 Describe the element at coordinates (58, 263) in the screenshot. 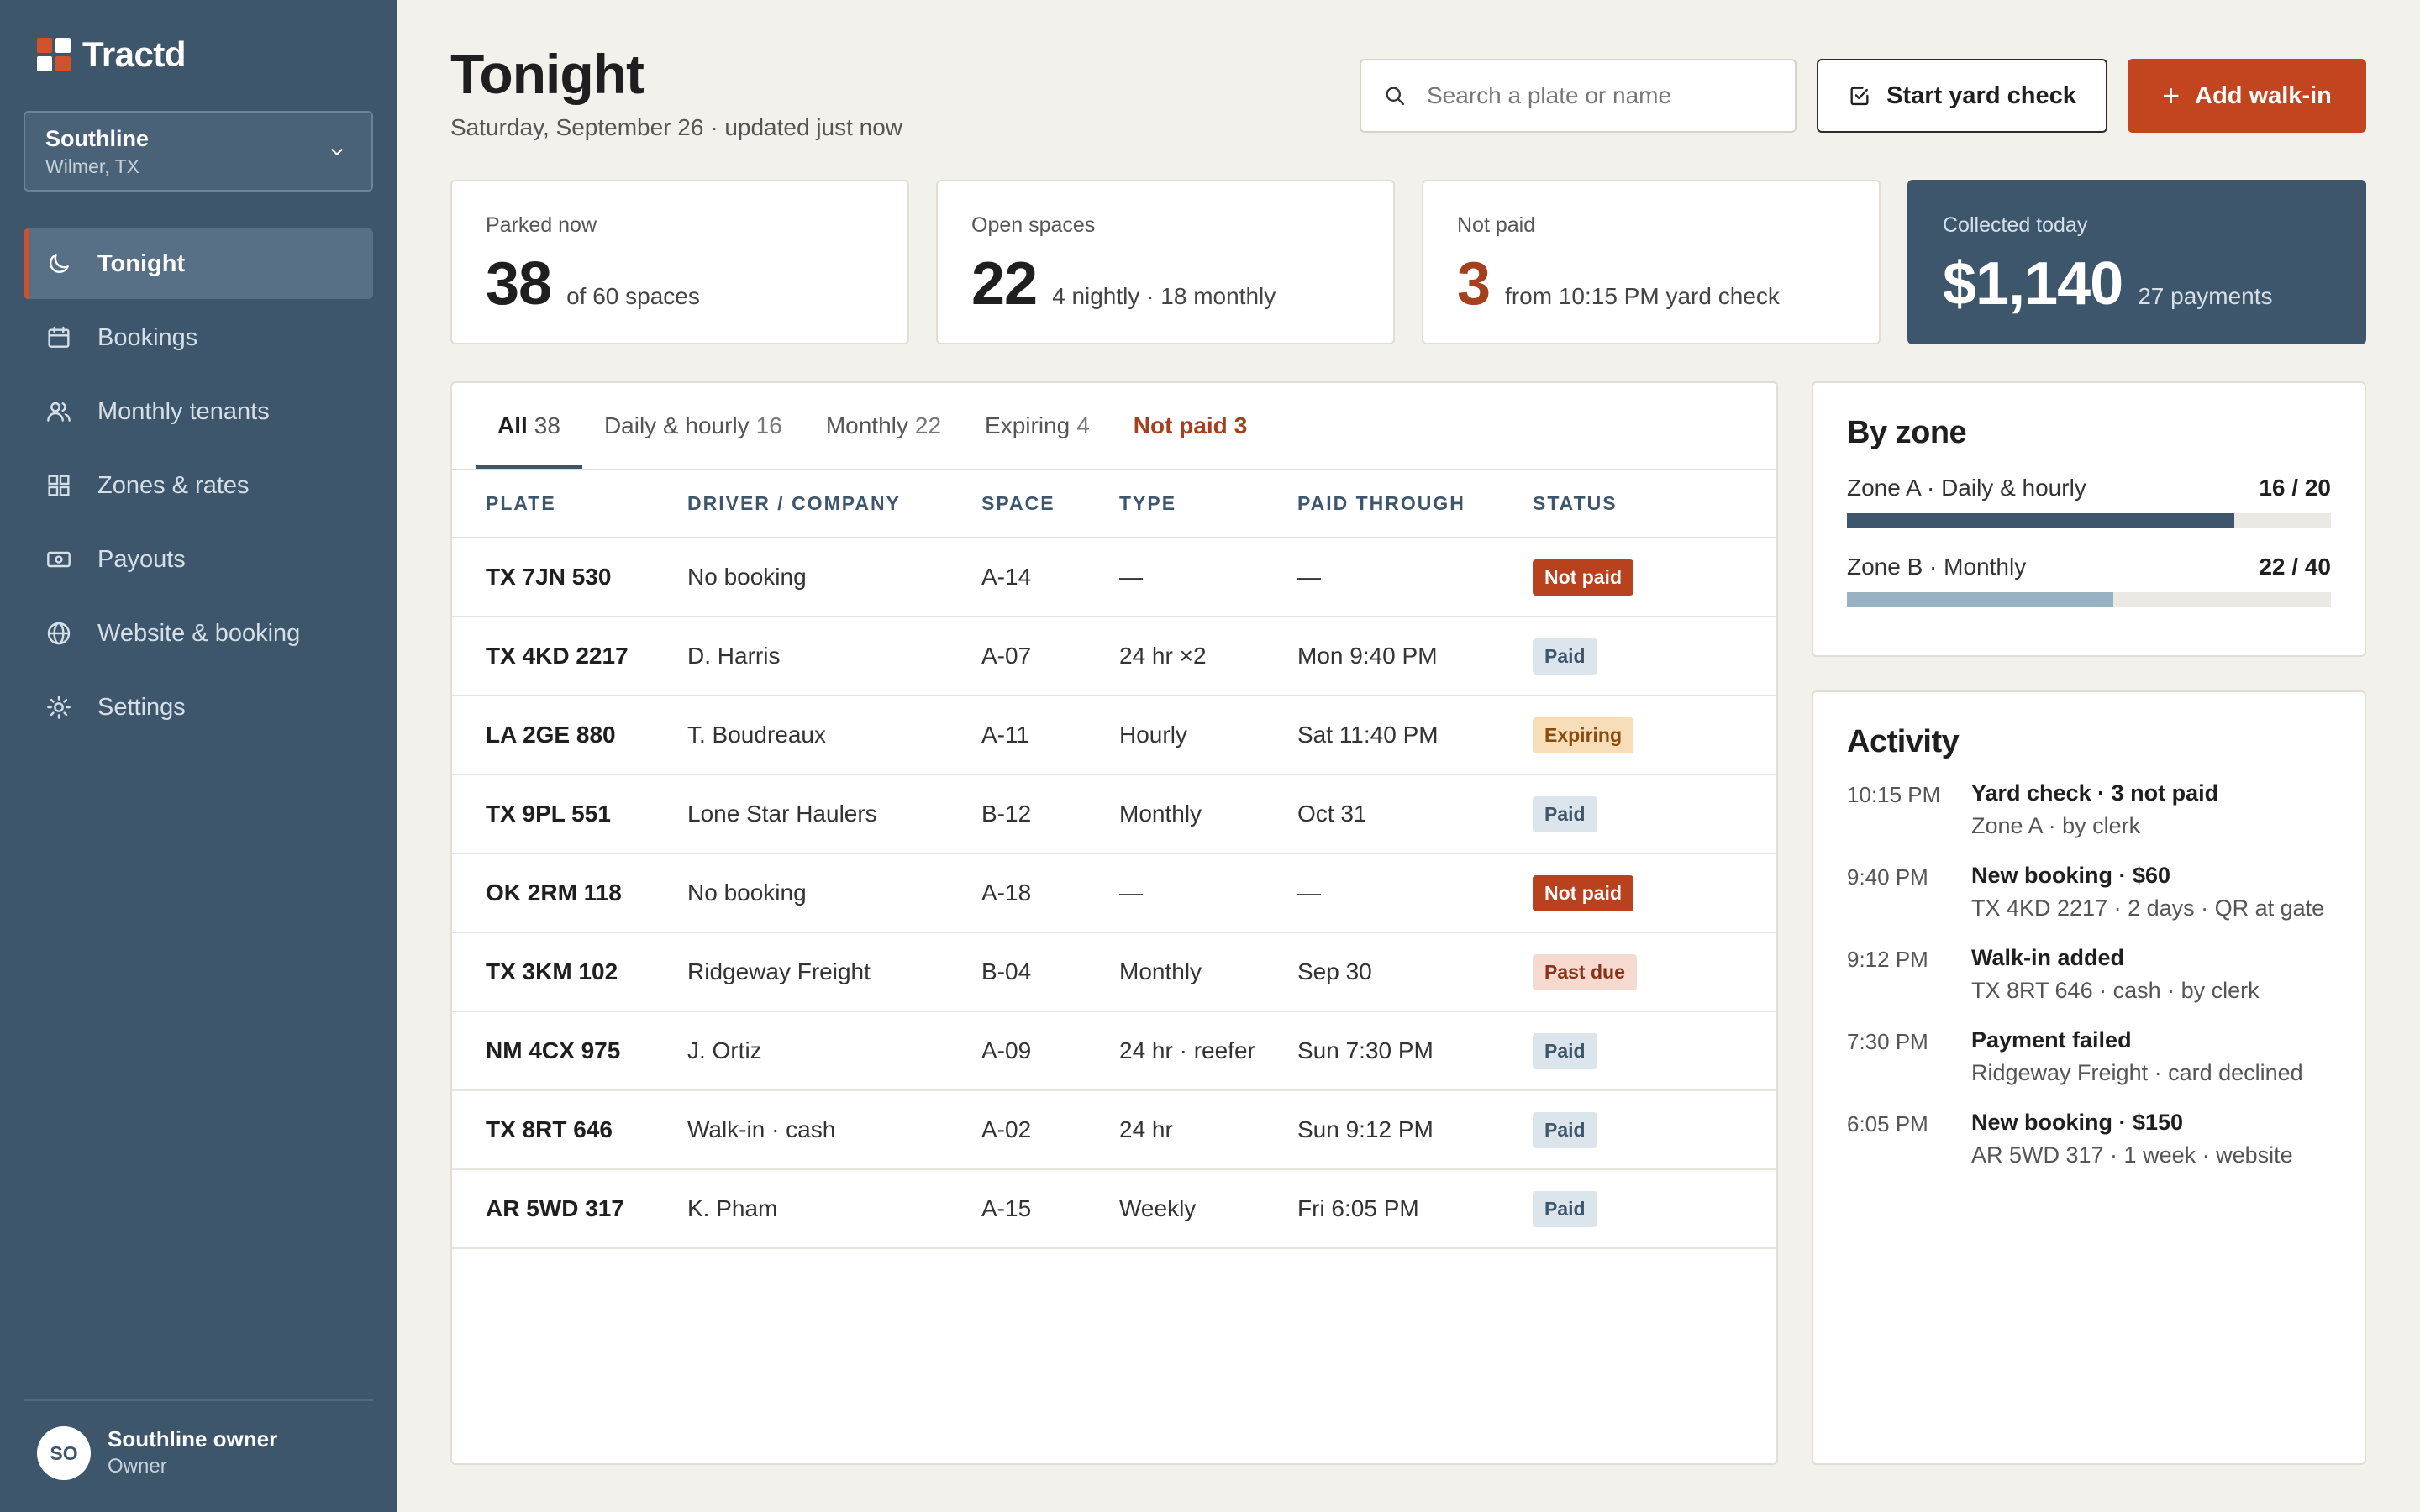

I see `moon-icon` at that location.